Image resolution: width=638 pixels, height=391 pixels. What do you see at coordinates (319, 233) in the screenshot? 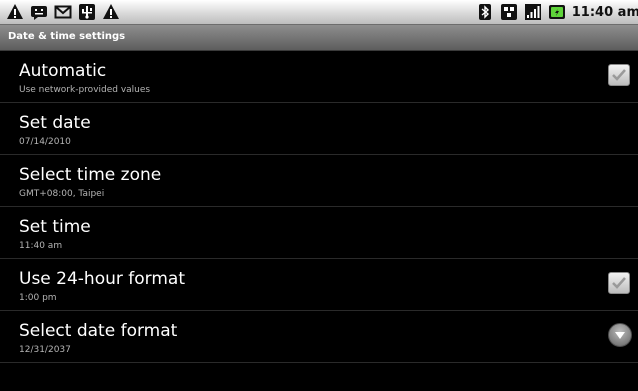
I see `setting-set-time: Set time 11:40 am` at bounding box center [319, 233].